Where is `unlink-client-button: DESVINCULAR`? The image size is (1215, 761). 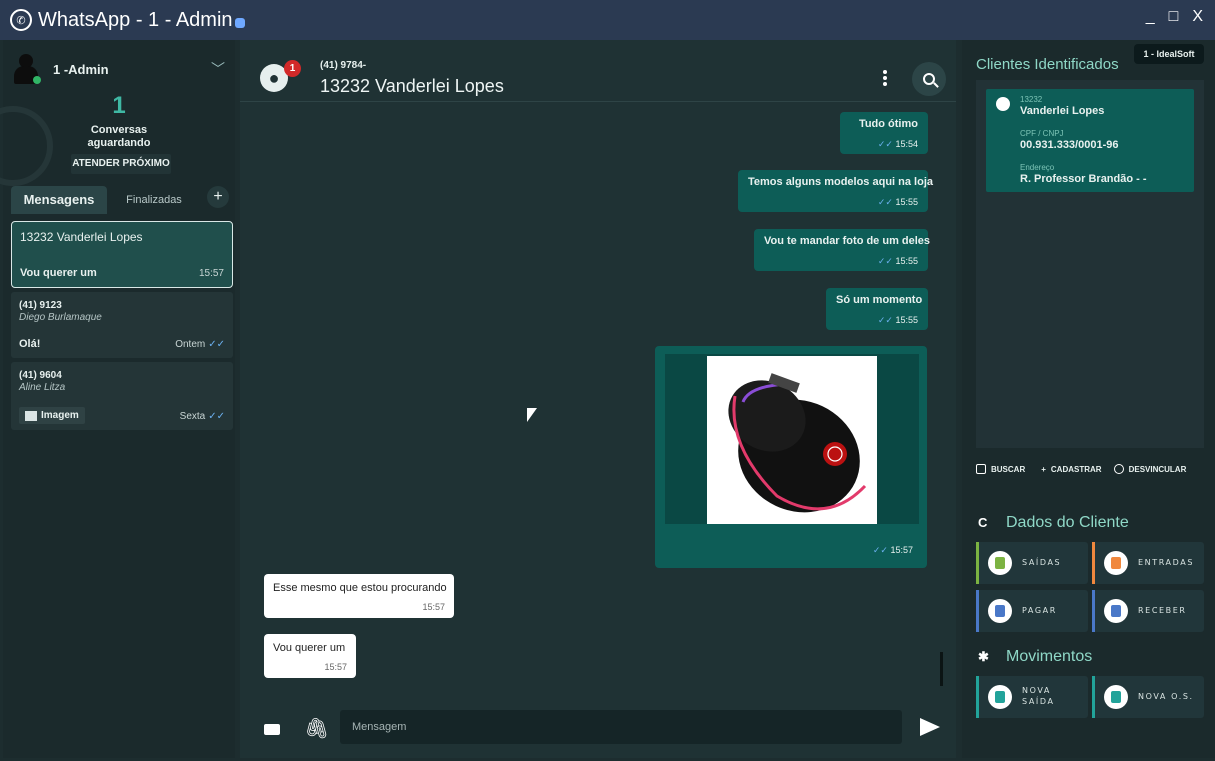
unlink-client-button: DESVINCULAR is located at coordinates (1149, 469).